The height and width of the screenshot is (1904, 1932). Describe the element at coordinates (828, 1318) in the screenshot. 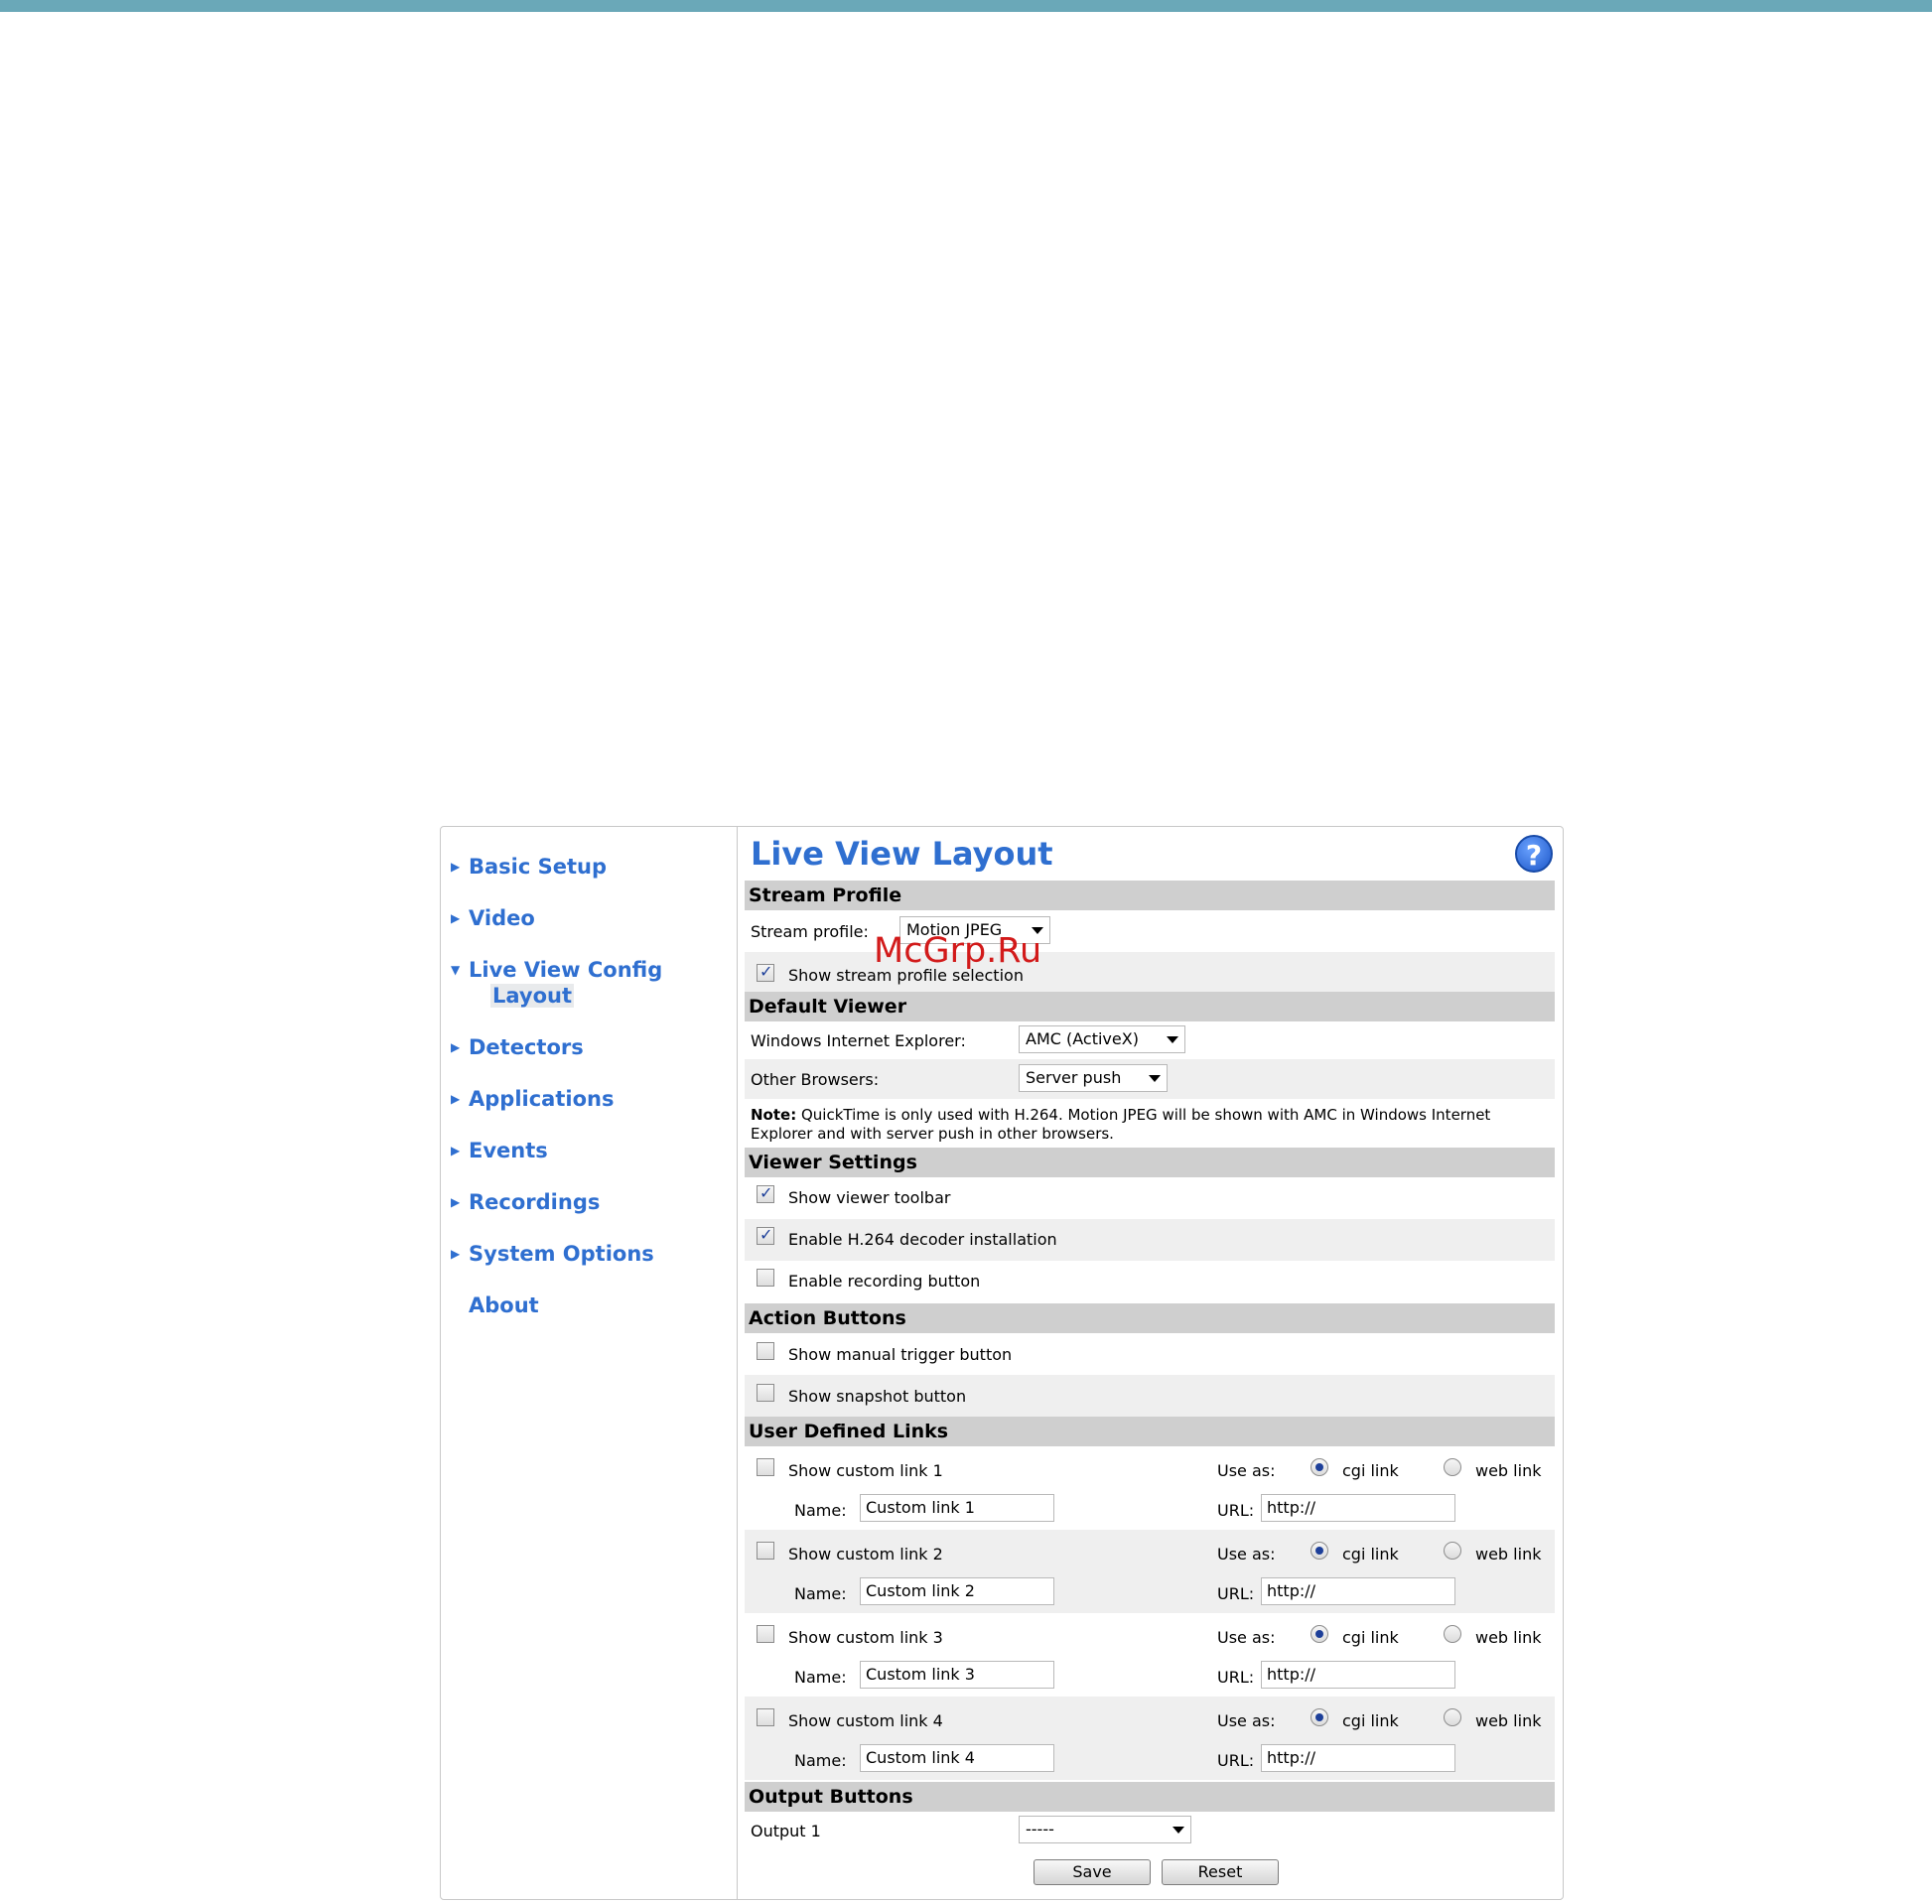

I see `section-title: Action Buttons` at that location.